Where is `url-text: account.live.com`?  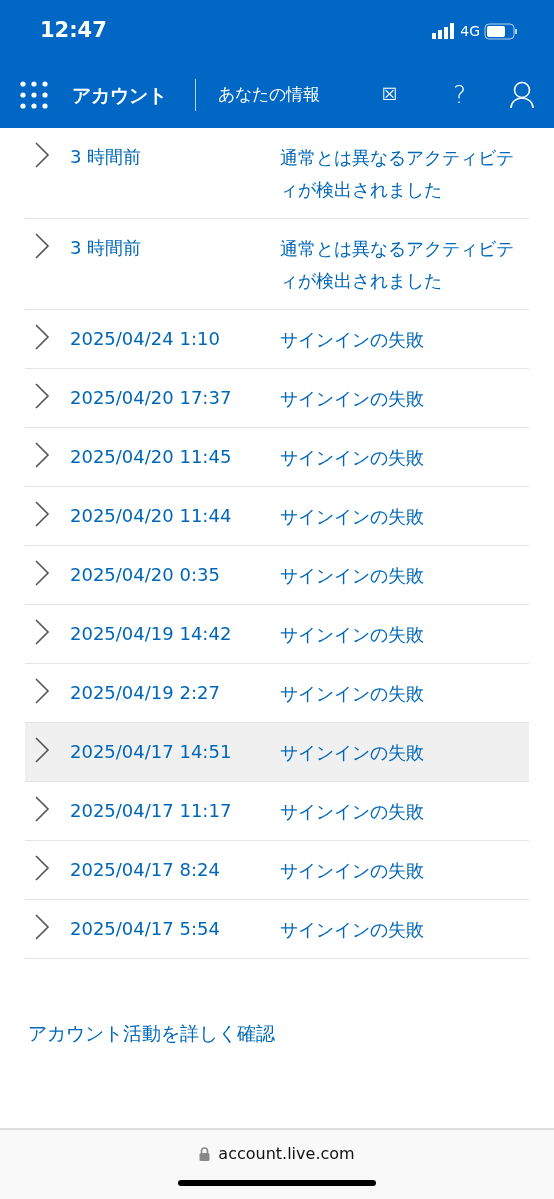
url-text: account.live.com is located at coordinates (286, 1154).